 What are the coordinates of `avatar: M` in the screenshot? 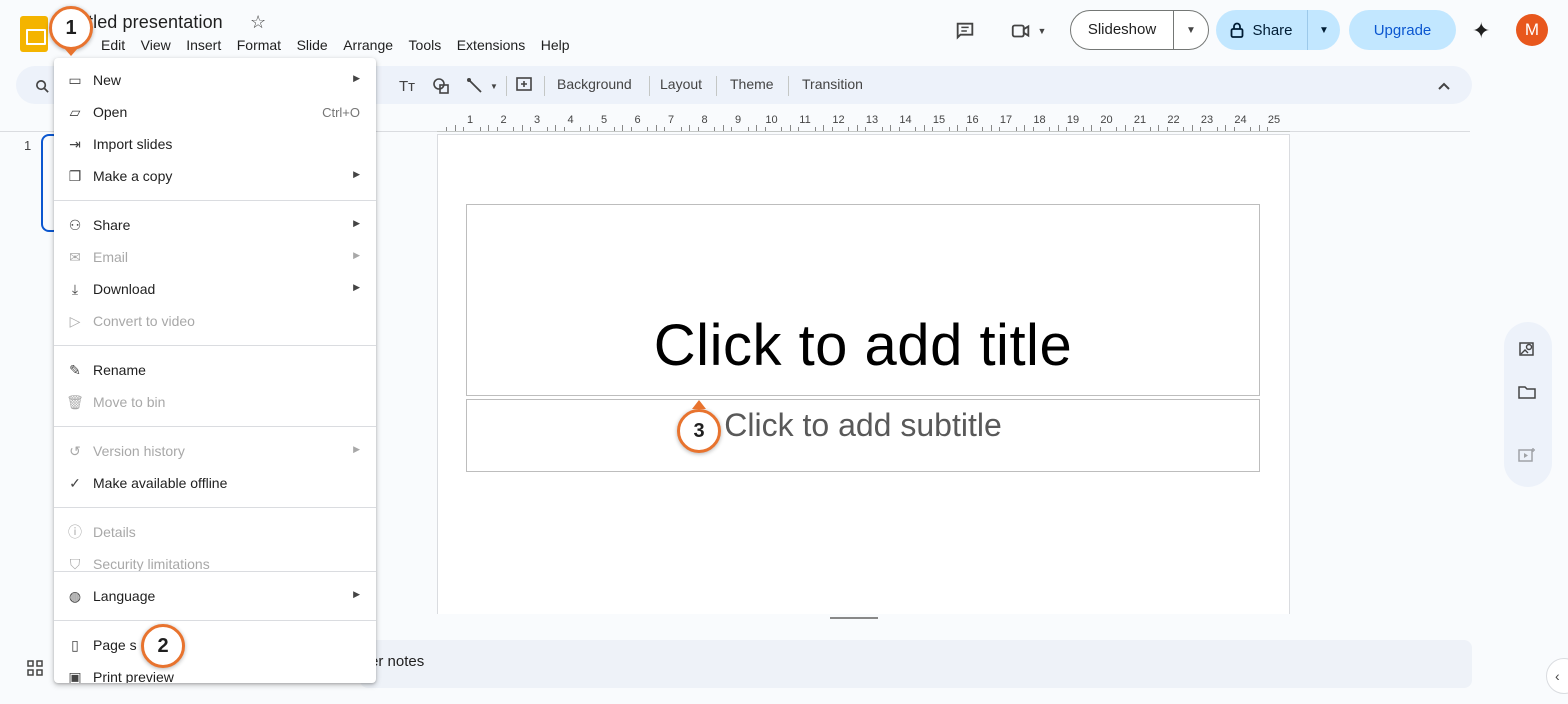 It's located at (1532, 30).